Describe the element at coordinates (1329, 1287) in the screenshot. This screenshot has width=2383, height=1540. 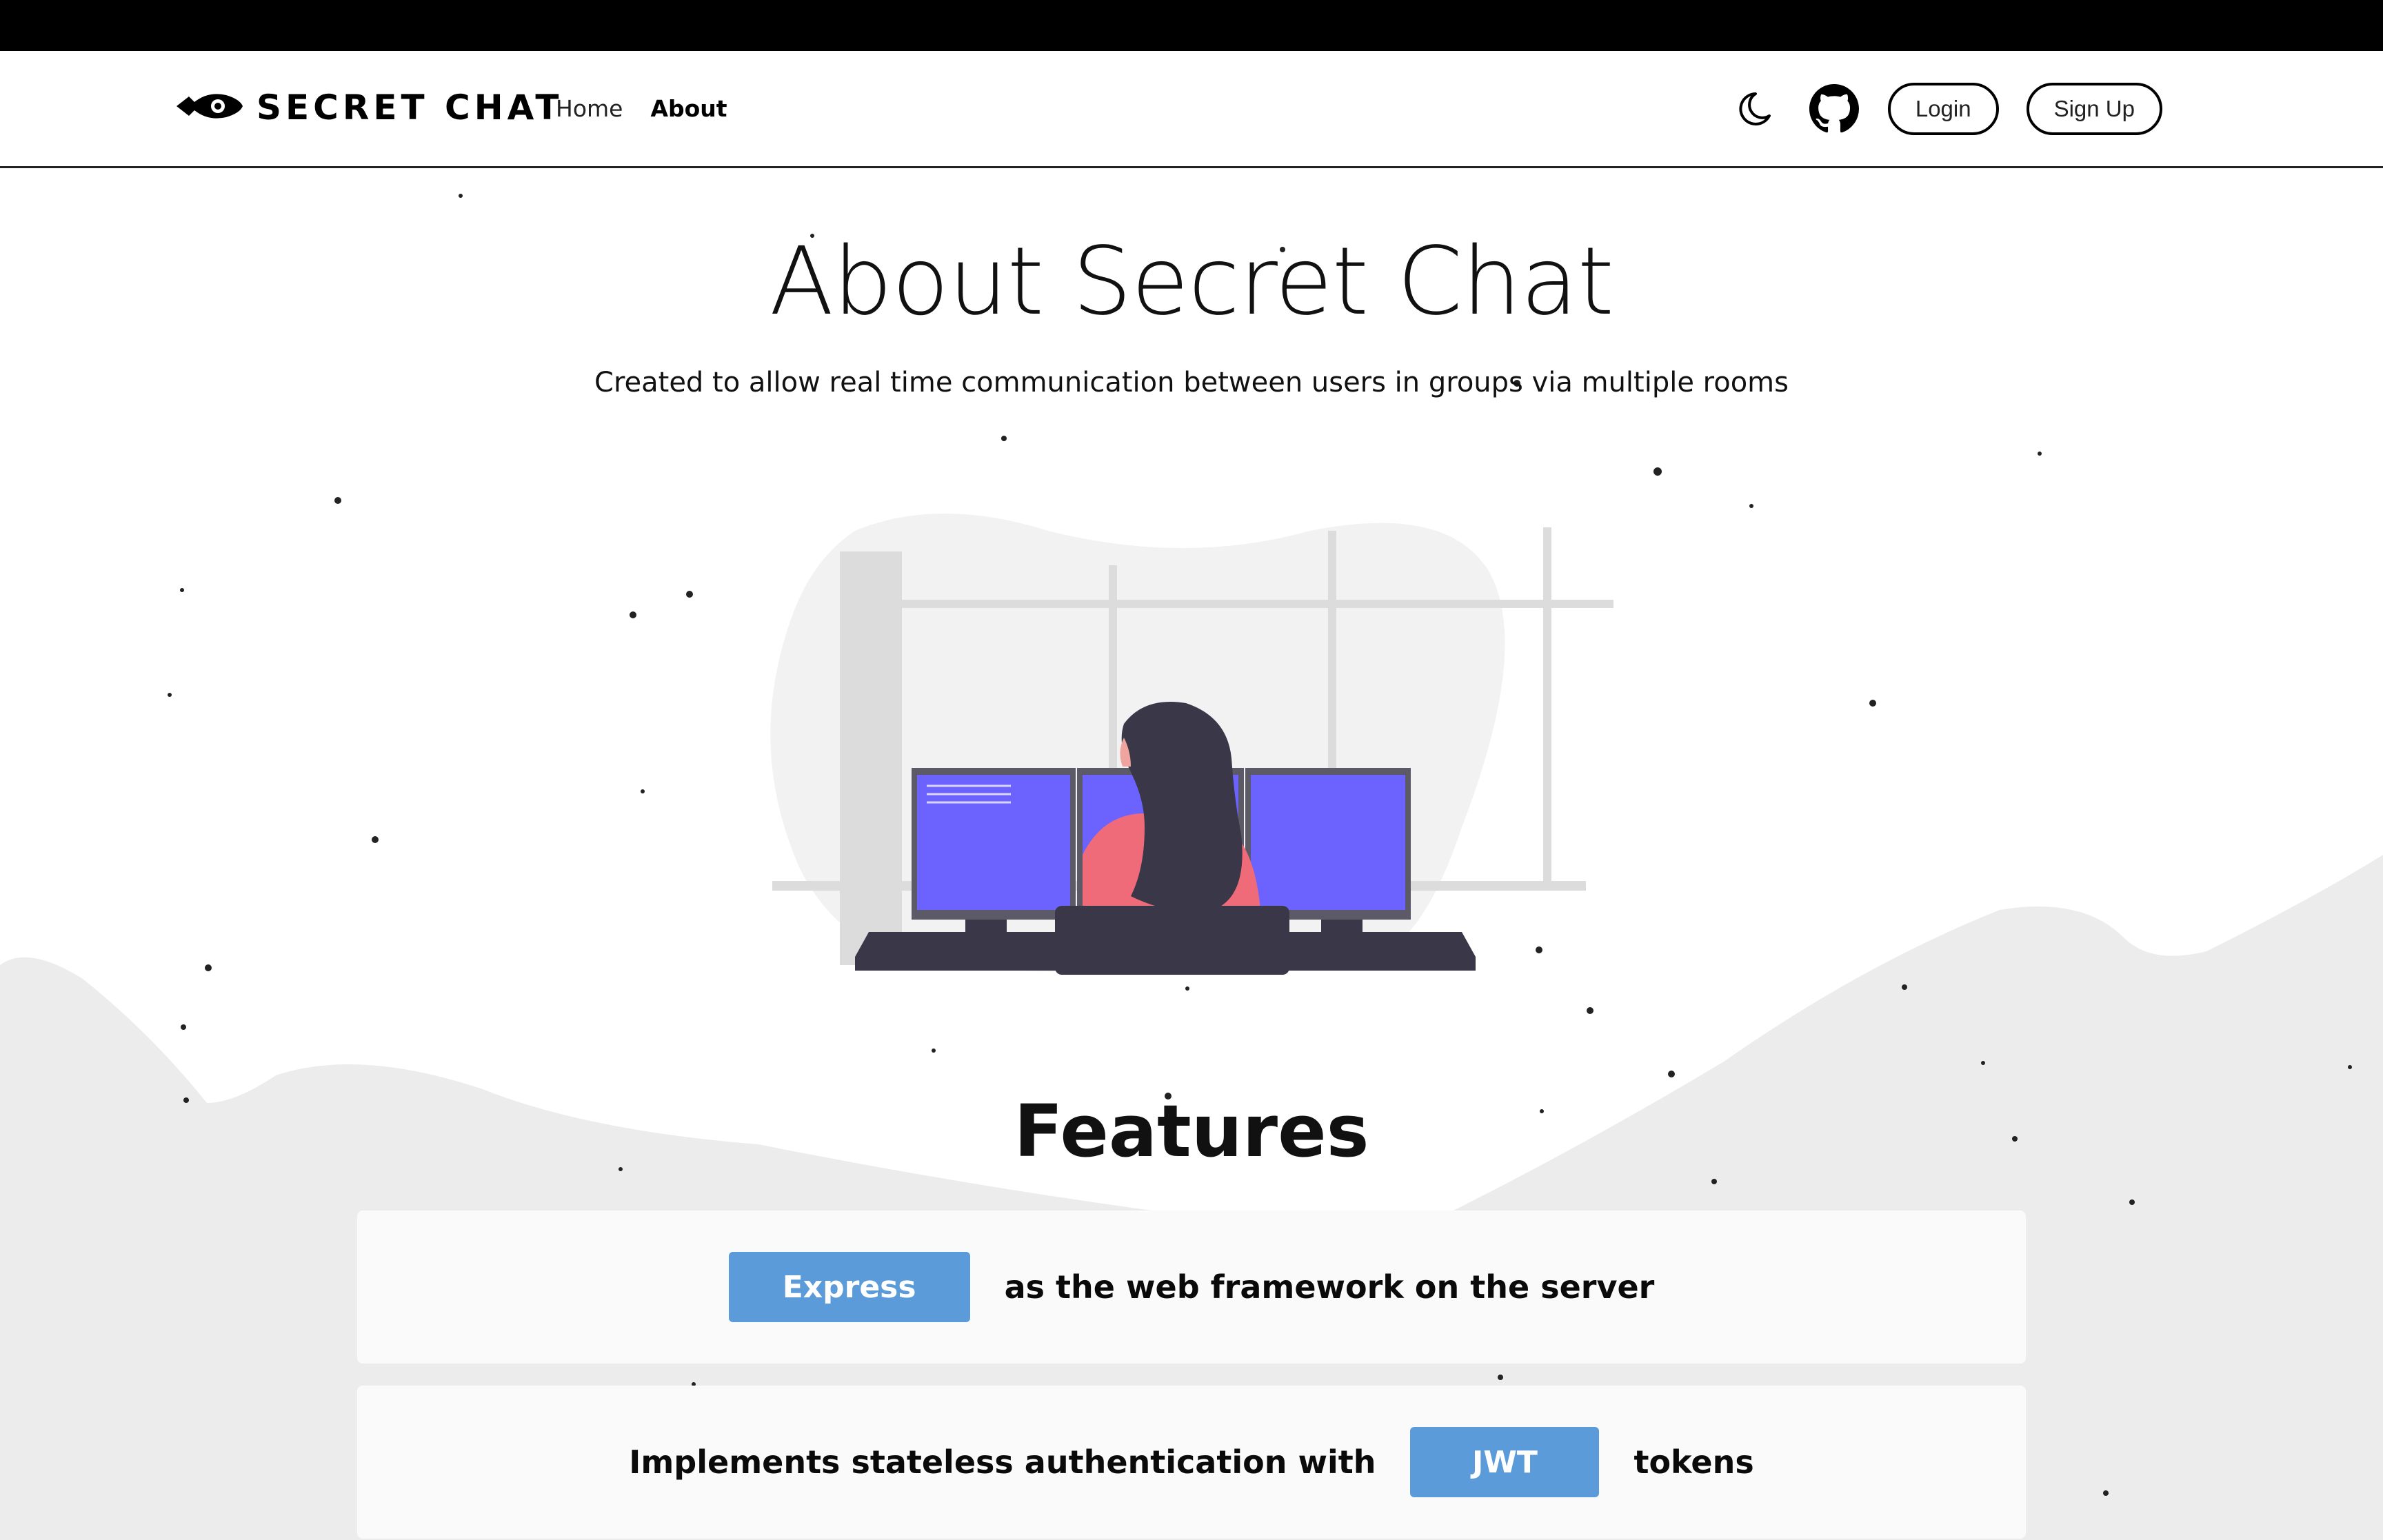
I see `feature-text: as the web framework on the server` at that location.